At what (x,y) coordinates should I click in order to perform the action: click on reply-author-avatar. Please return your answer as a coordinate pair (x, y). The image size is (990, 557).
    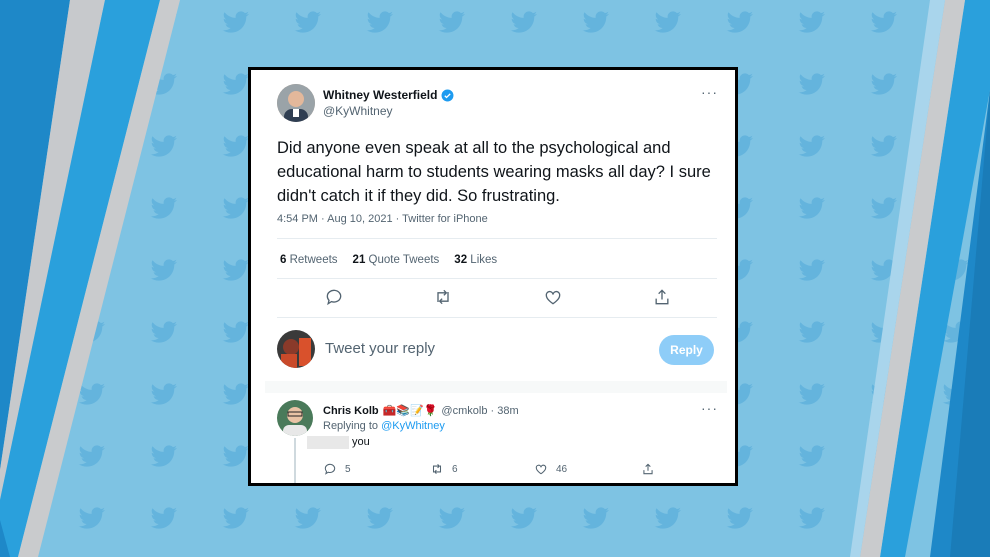
    Looking at the image, I should click on (295, 418).